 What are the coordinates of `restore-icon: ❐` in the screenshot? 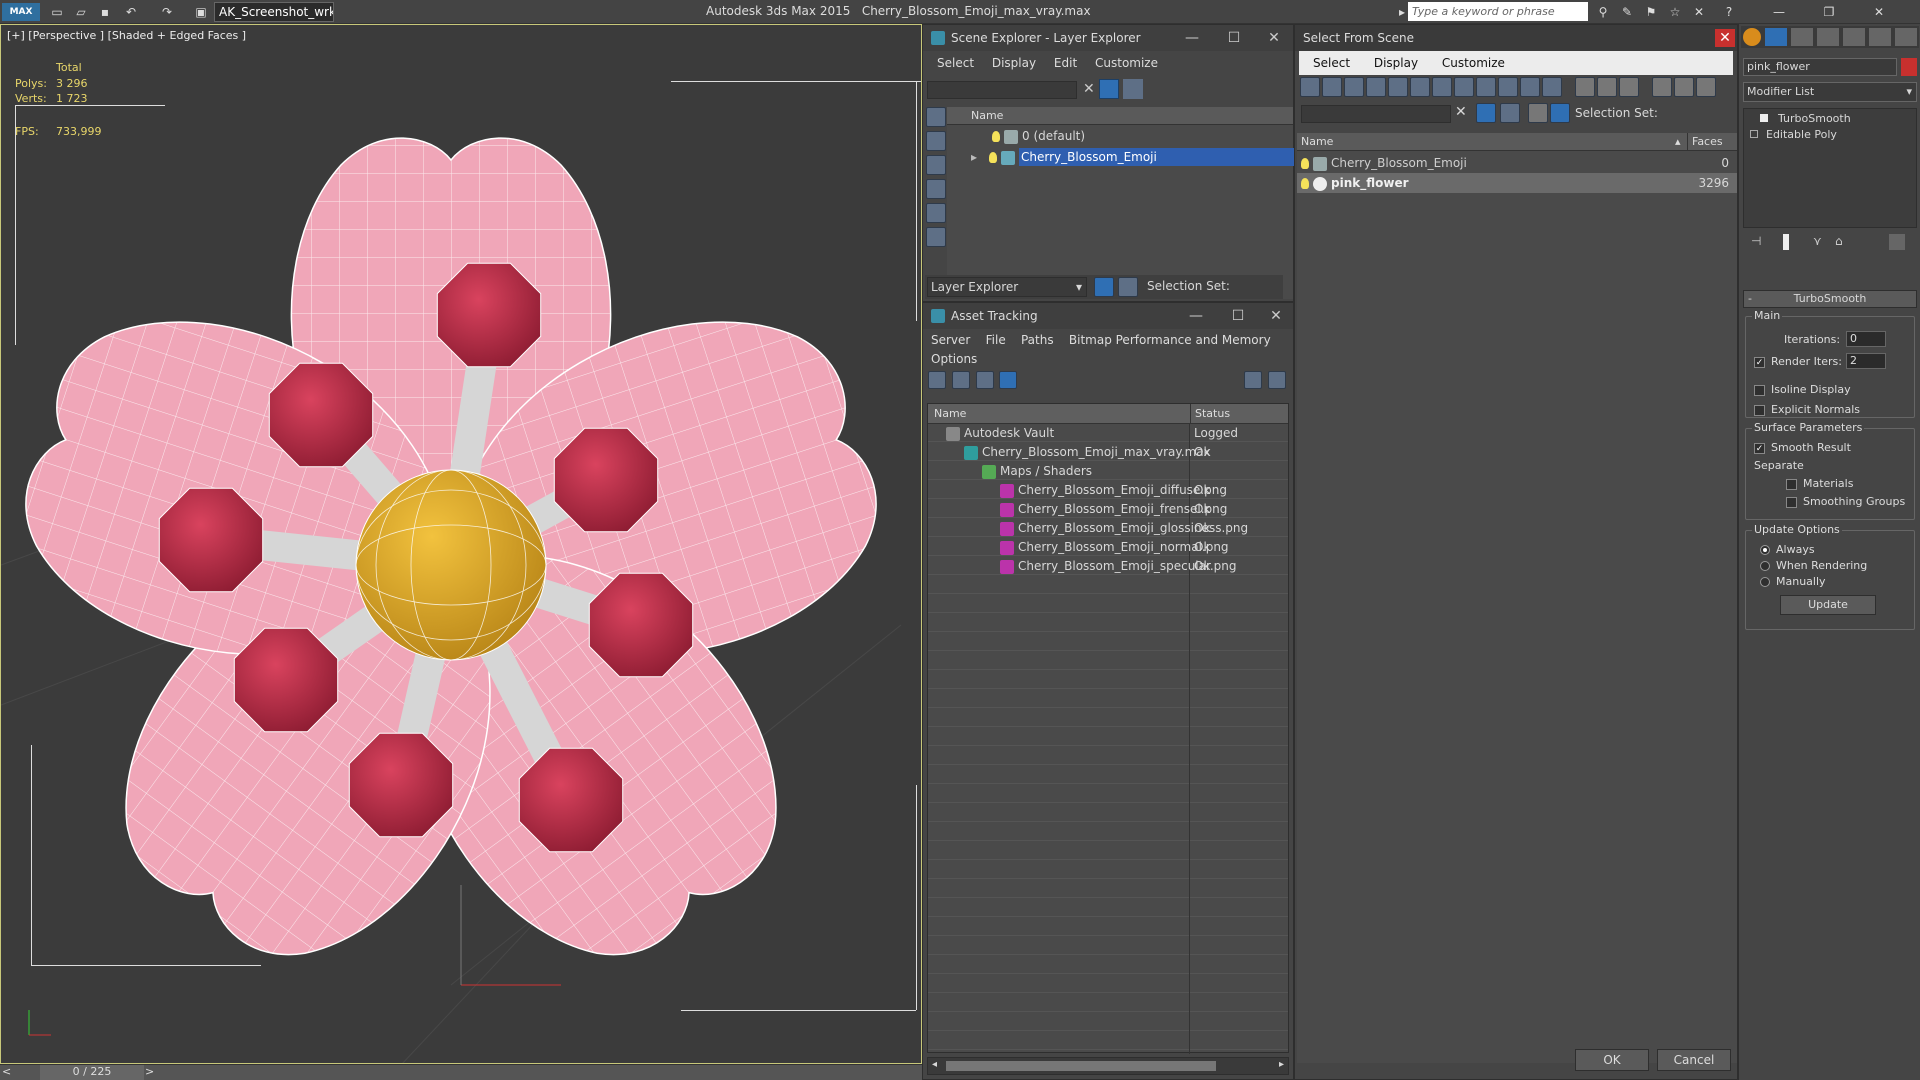 It's located at (1829, 12).